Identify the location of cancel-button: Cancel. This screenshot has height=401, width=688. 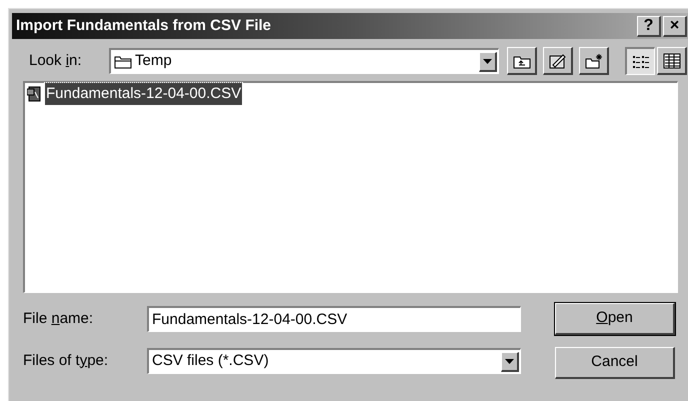
(615, 363).